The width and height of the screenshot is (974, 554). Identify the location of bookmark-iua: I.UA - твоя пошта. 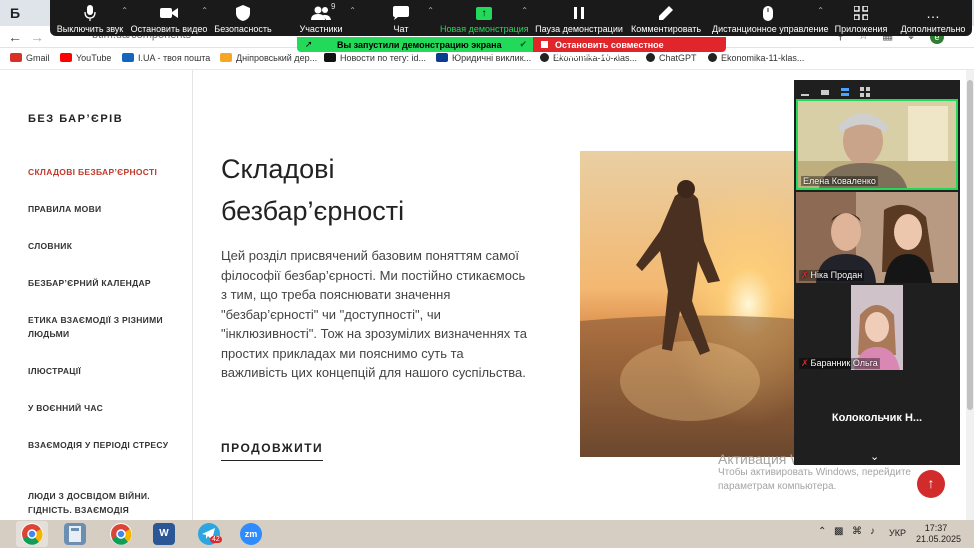
(166, 58).